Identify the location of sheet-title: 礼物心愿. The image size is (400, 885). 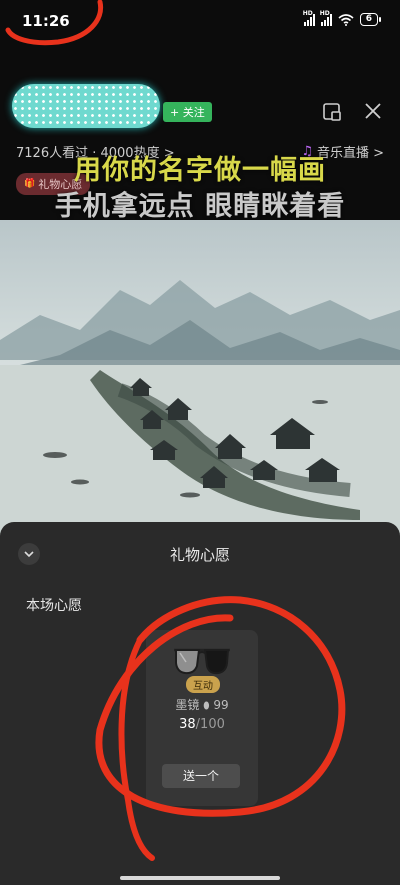
(199, 555).